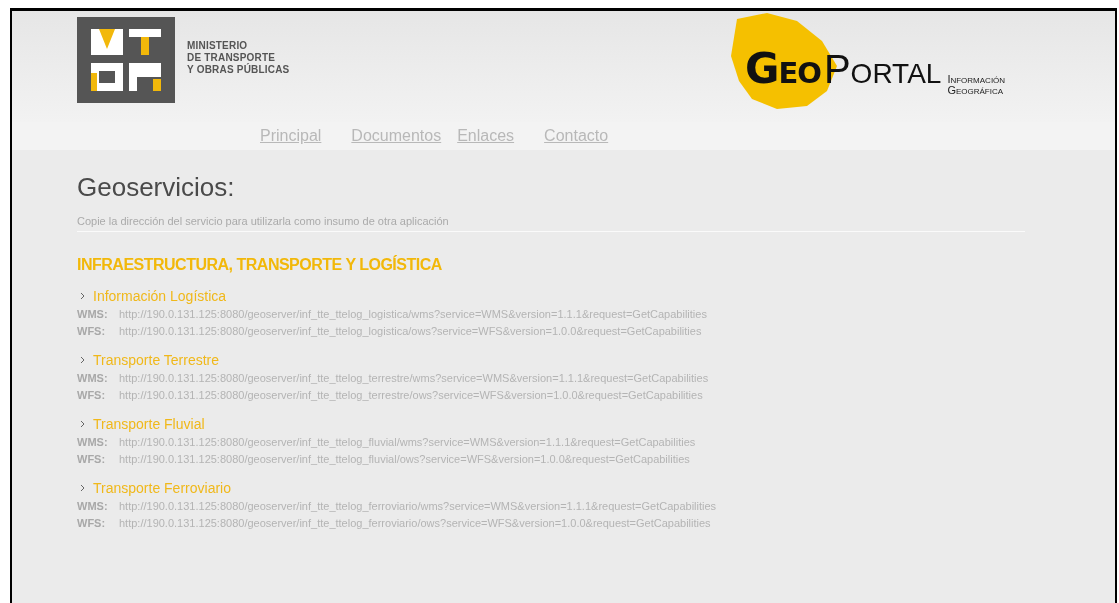 The image size is (1119, 603). Describe the element at coordinates (238, 70) in the screenshot. I see `ministry-name-line: Y OBRAS PÚBLICAS` at that location.